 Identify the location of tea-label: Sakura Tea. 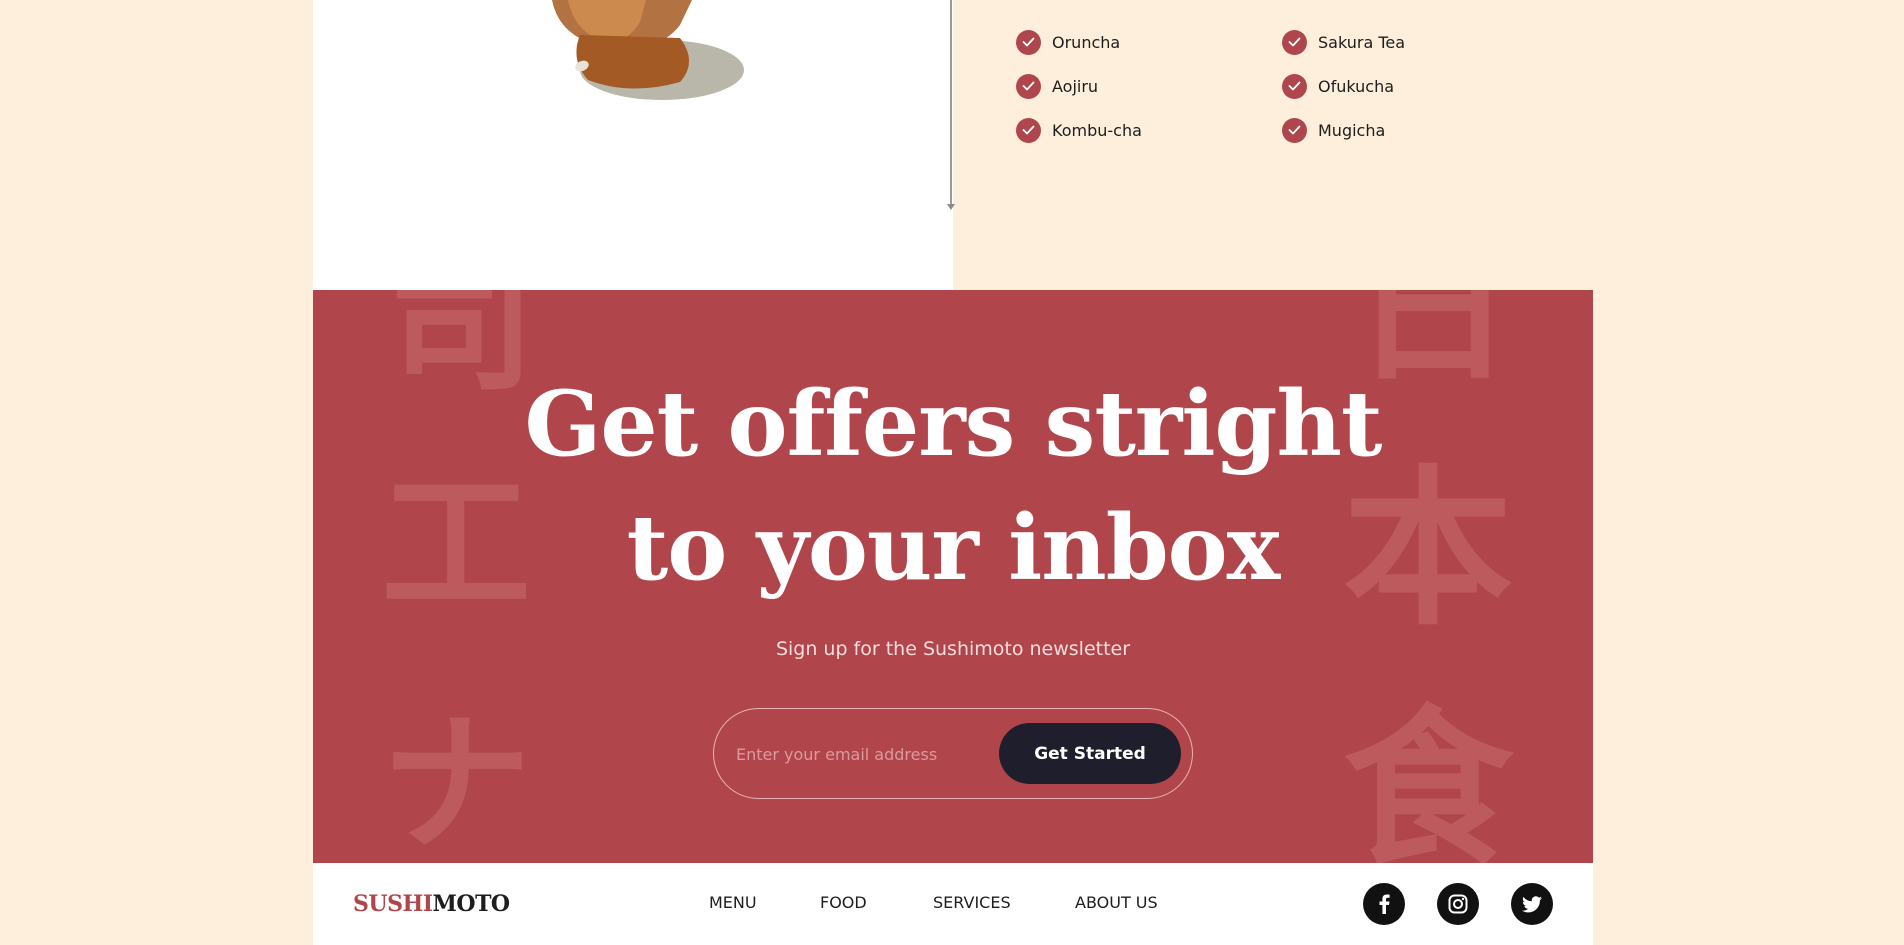
(1362, 42).